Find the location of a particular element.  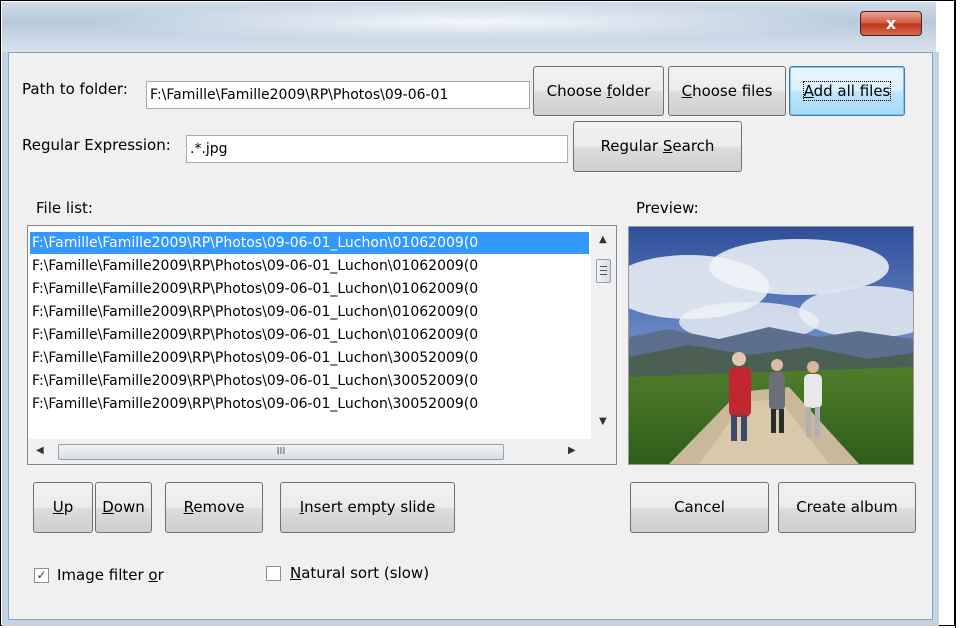

checkmark-icon: ✓ is located at coordinates (41, 575).